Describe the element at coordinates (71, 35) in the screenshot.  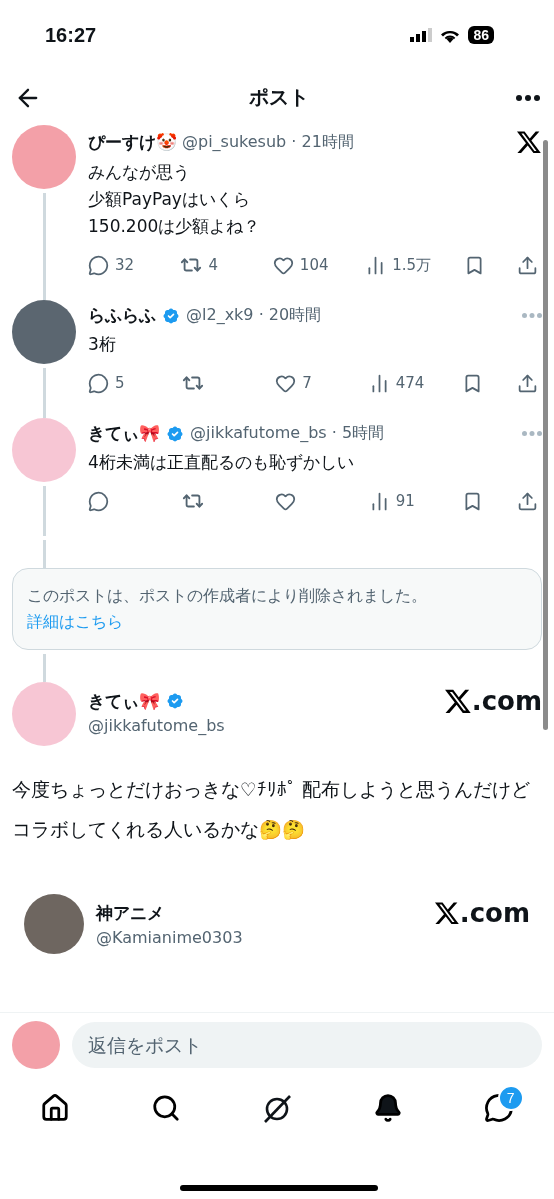
I see `status-time: 16:27` at that location.